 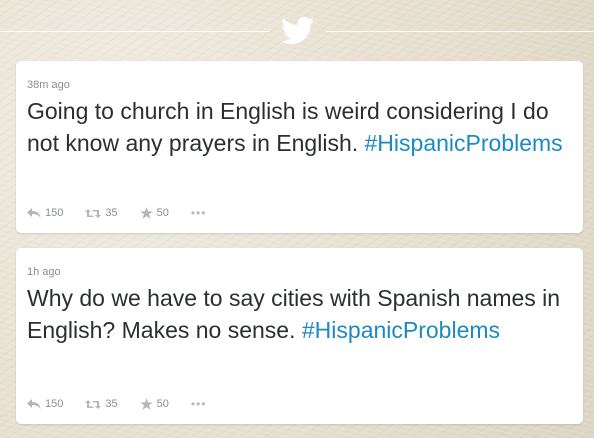 What do you see at coordinates (135, 31) in the screenshot?
I see `header-divider-left` at bounding box center [135, 31].